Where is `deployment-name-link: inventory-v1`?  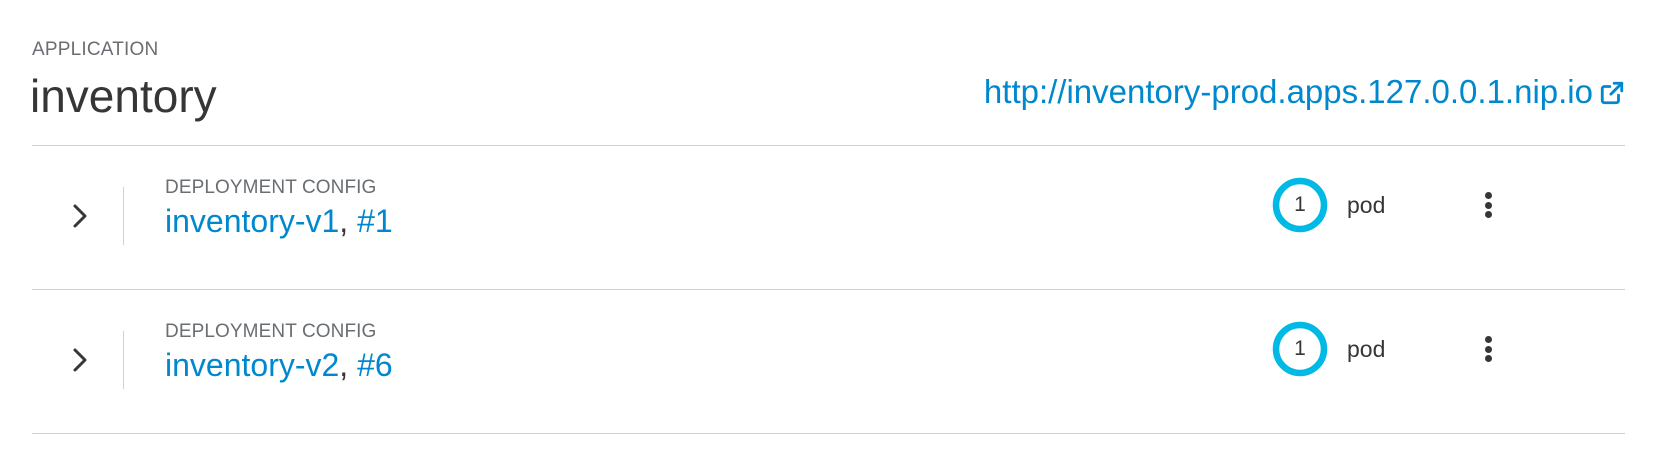
deployment-name-link: inventory-v1 is located at coordinates (252, 221).